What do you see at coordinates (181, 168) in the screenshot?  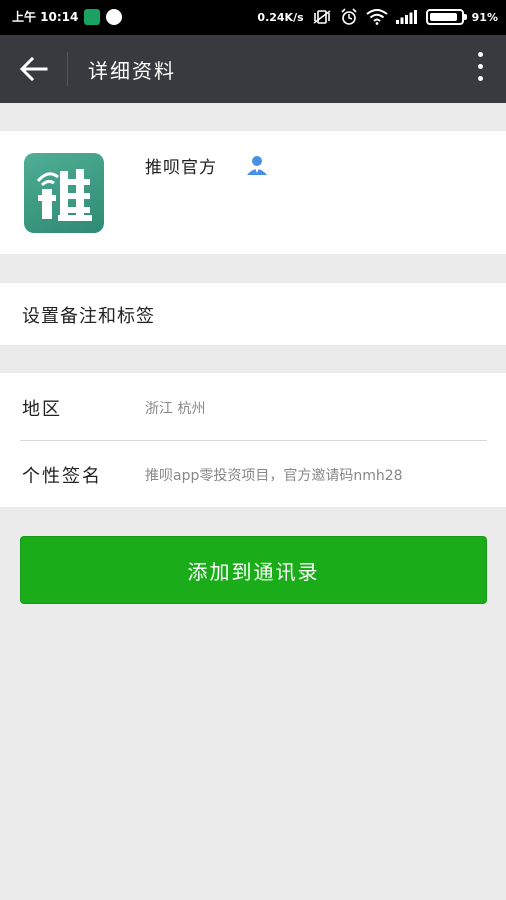 I see `profile-name: 推呗官方` at bounding box center [181, 168].